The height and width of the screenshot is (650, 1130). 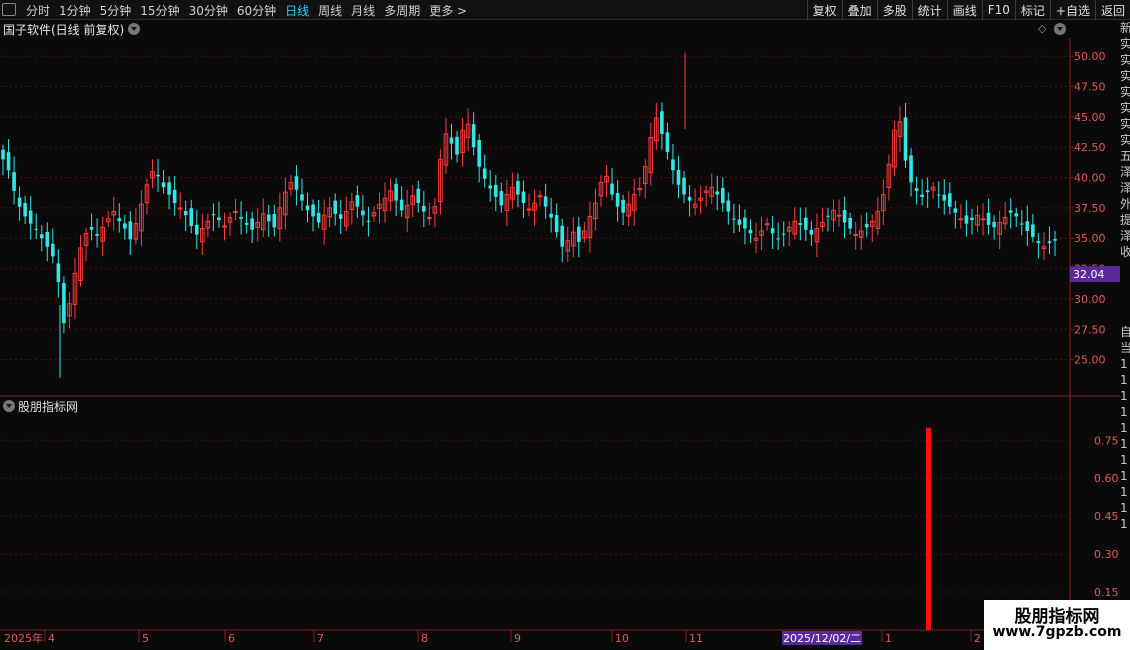 I want to click on time-axis-label: 2025年, so click(x=23, y=638).